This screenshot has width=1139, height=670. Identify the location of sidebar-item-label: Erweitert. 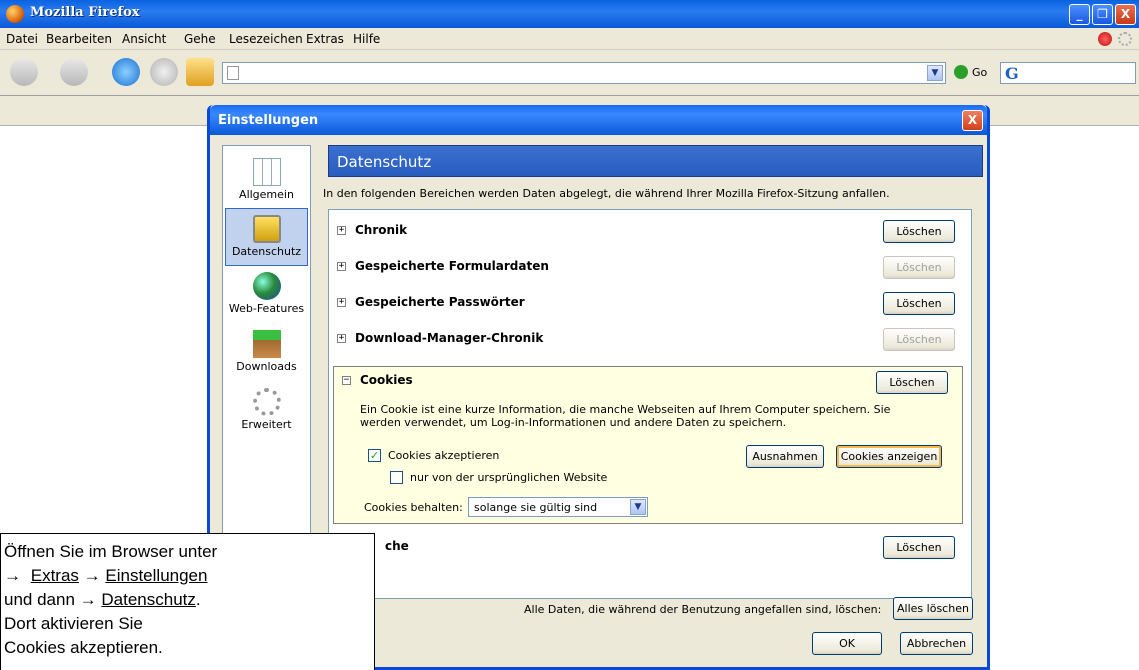
(266, 424).